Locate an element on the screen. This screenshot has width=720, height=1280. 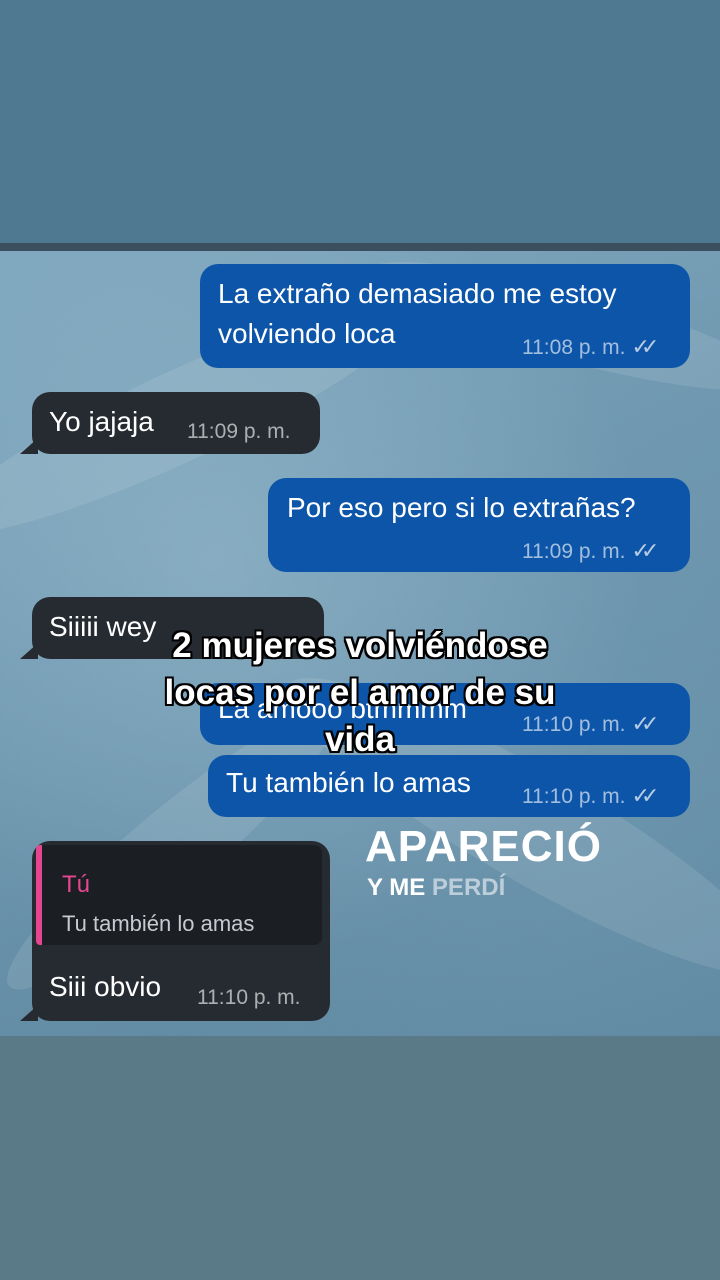
time-label: 11:09 p. m. is located at coordinates (574, 551).